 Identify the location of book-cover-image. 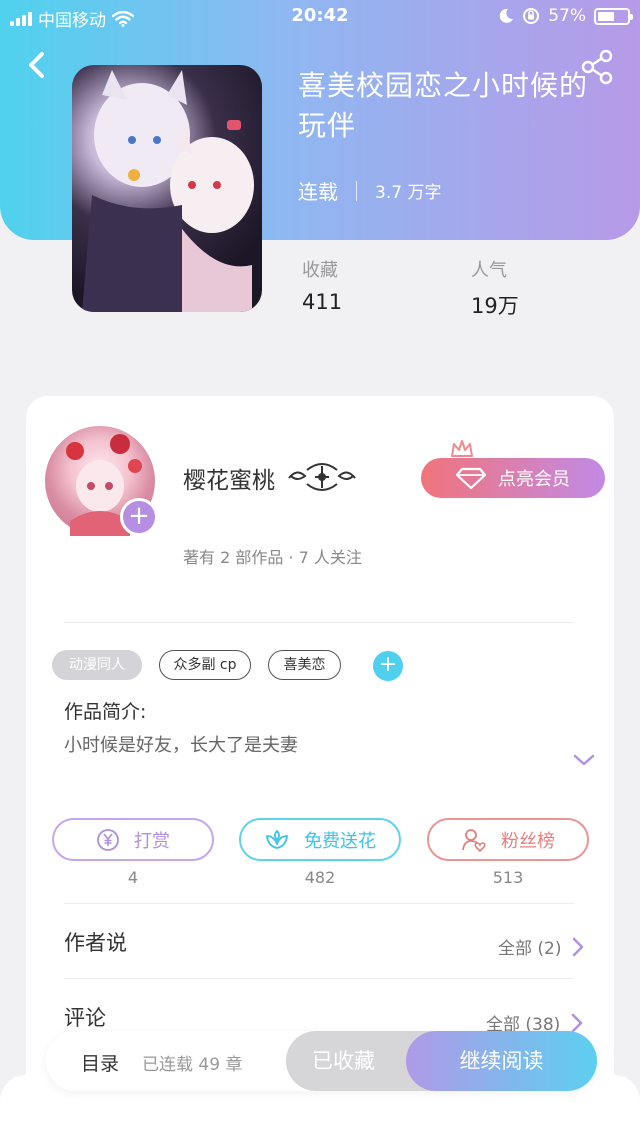
(167, 188).